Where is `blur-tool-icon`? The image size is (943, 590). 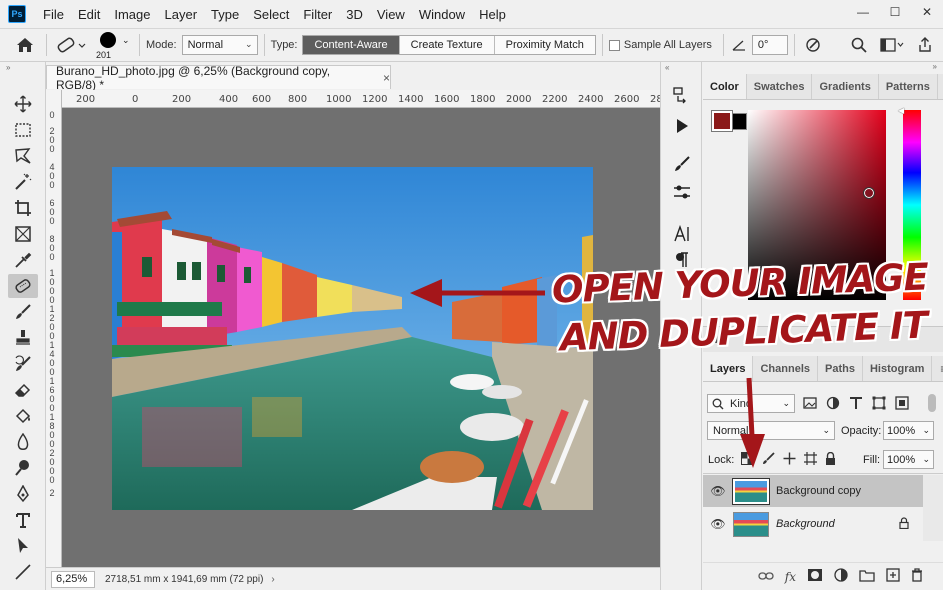
blur-tool-icon is located at coordinates (23, 442).